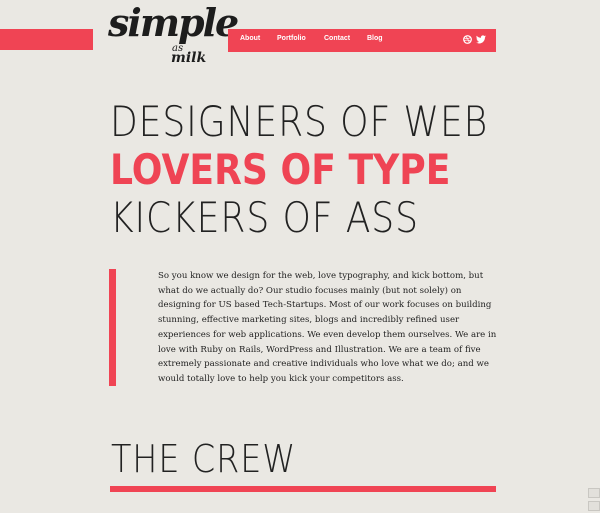  Describe the element at coordinates (173, 22) in the screenshot. I see `logo-wordmark: simple` at that location.